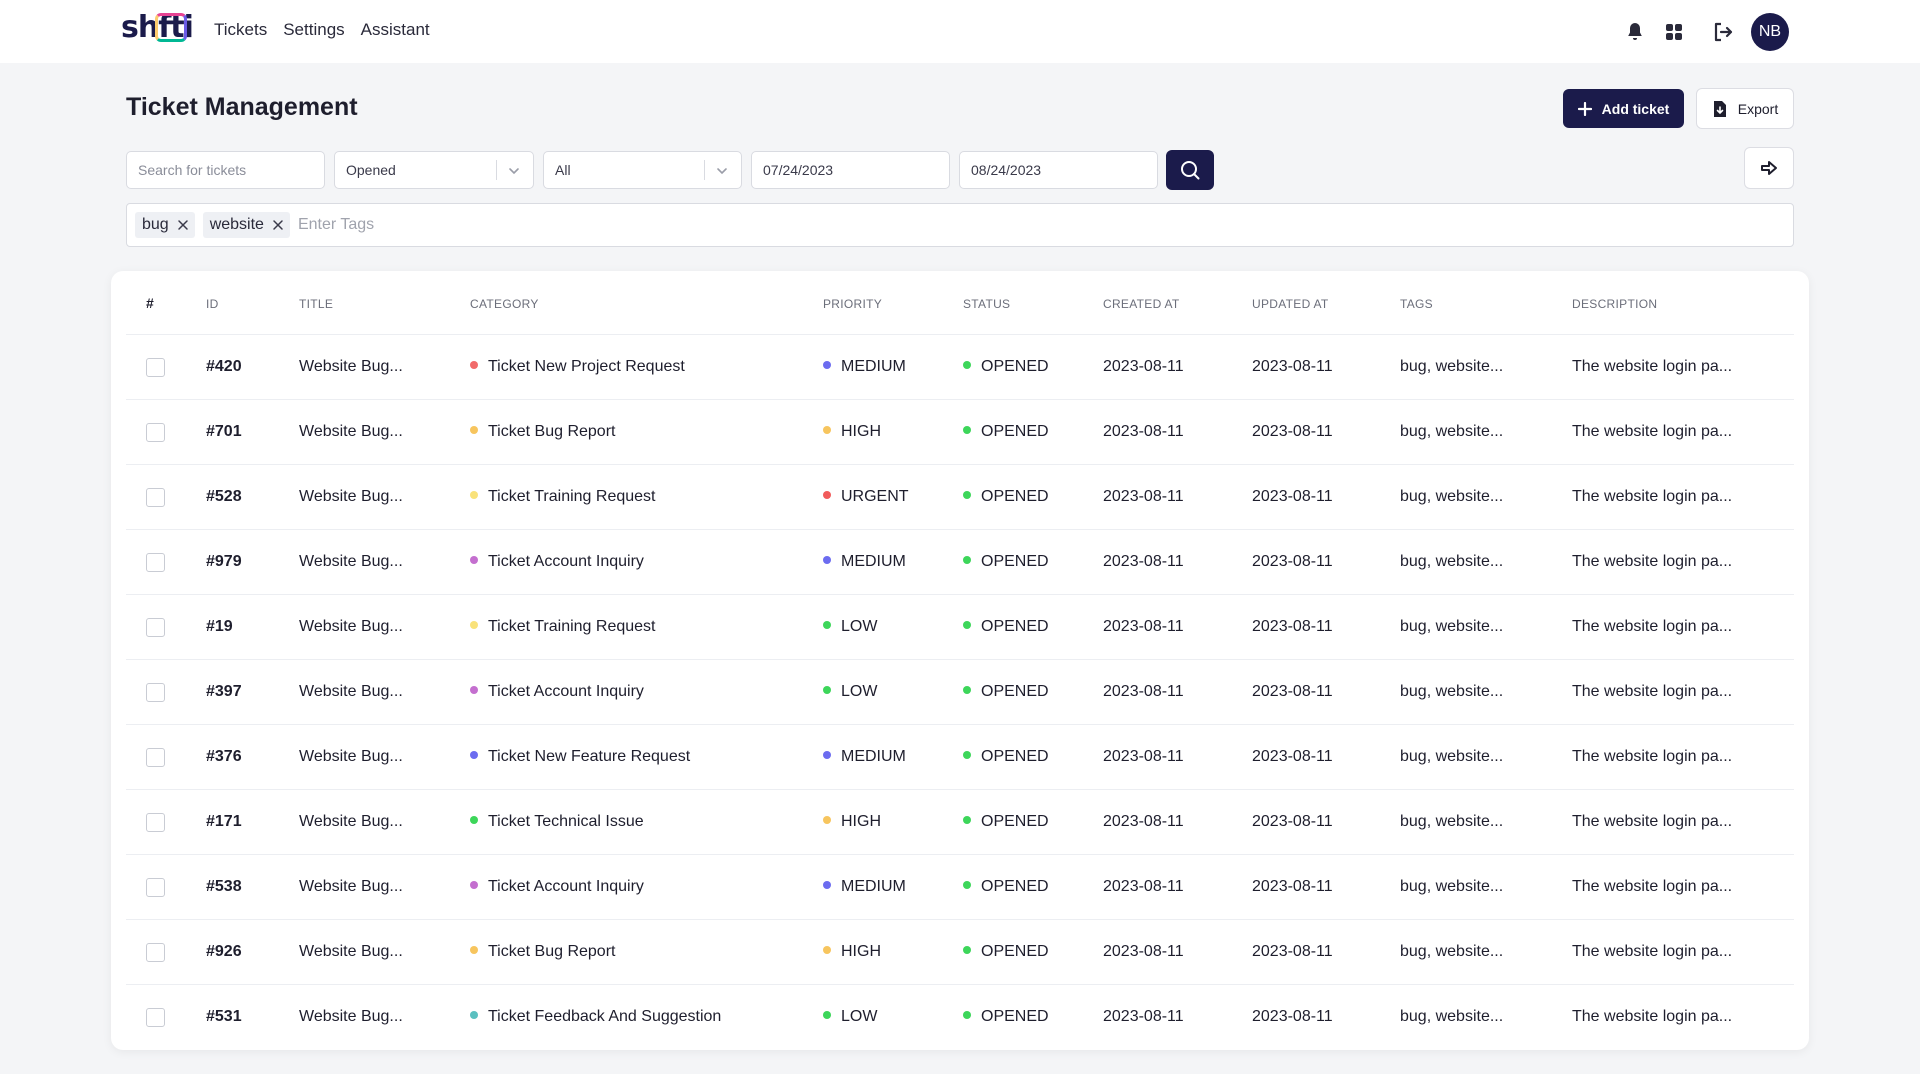 This screenshot has width=1920, height=1074. I want to click on ticket-id: #528, so click(224, 497).